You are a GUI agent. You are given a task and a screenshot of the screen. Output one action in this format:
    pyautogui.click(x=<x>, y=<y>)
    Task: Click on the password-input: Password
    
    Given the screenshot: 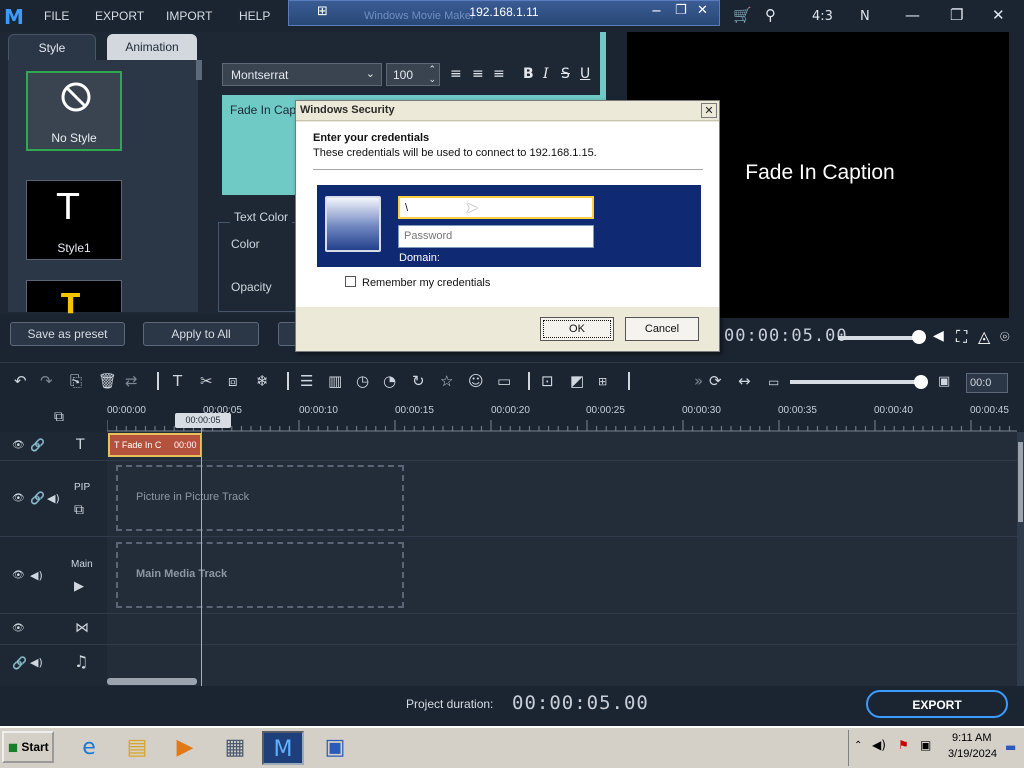 What is the action you would take?
    pyautogui.click(x=496, y=236)
    